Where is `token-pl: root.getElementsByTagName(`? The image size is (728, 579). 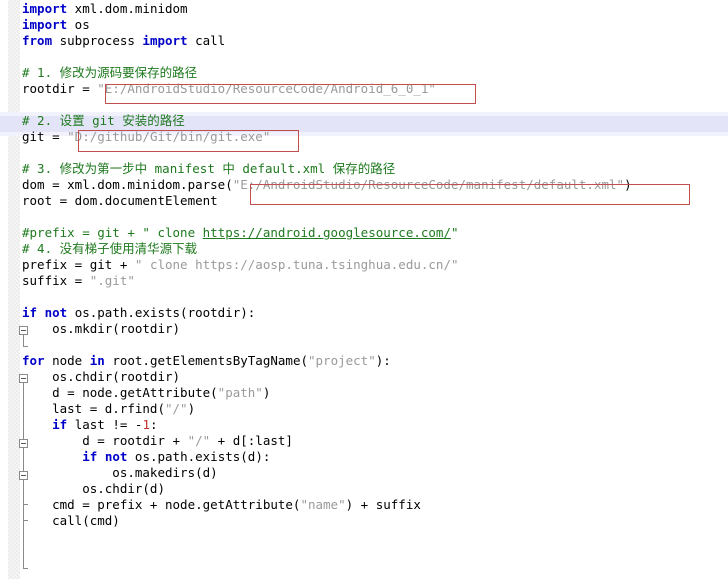
token-pl: root.getElementsByTagName( is located at coordinates (206, 360).